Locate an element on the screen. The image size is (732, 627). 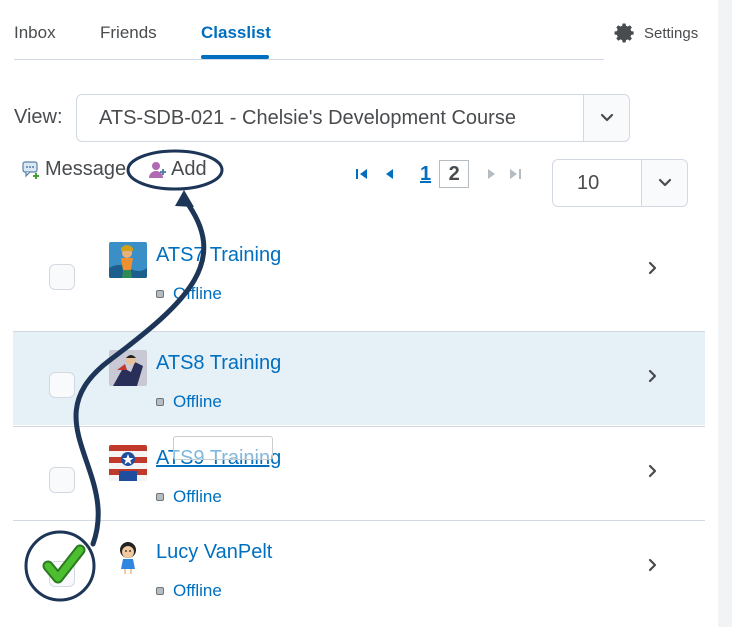
next-page-icon is located at coordinates (492, 174).